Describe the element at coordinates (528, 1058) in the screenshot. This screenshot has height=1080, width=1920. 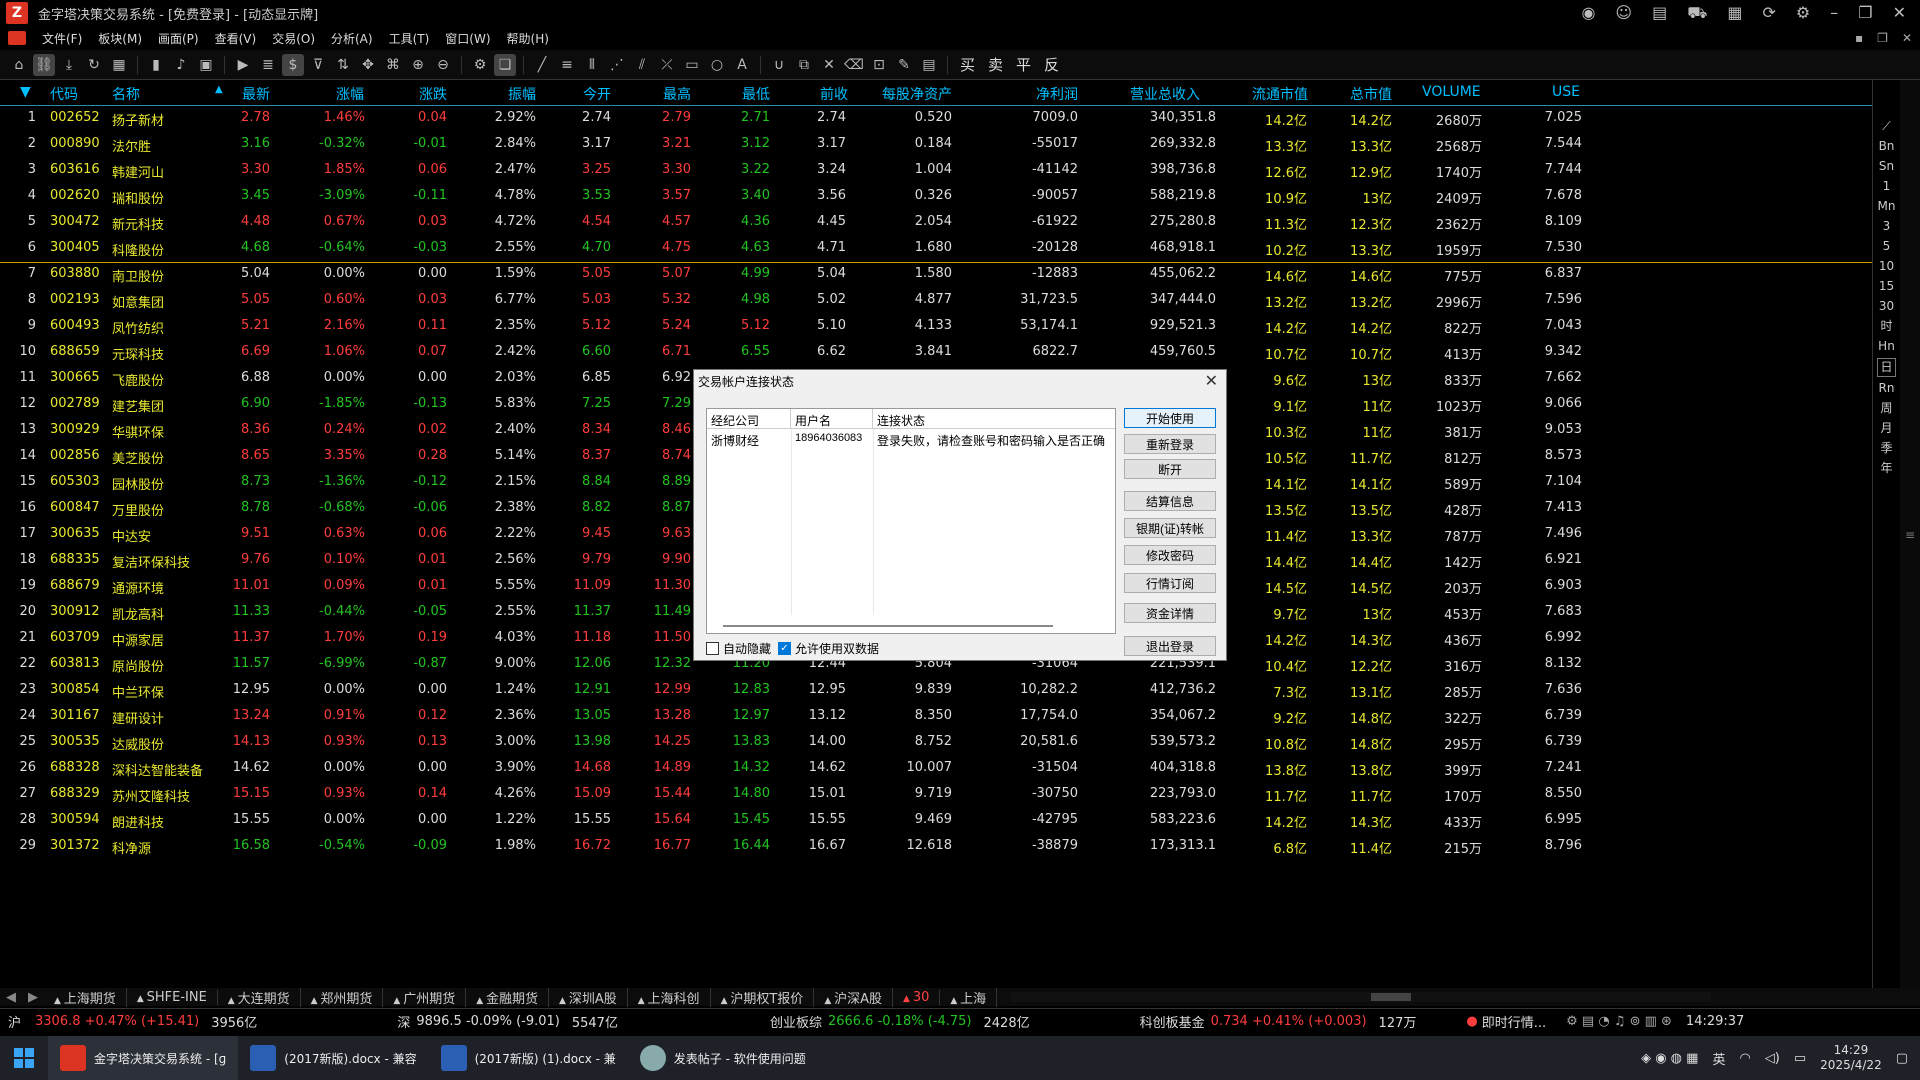
I see `taskbar-app-word2: (2017新版) (1).docx - 兼` at that location.